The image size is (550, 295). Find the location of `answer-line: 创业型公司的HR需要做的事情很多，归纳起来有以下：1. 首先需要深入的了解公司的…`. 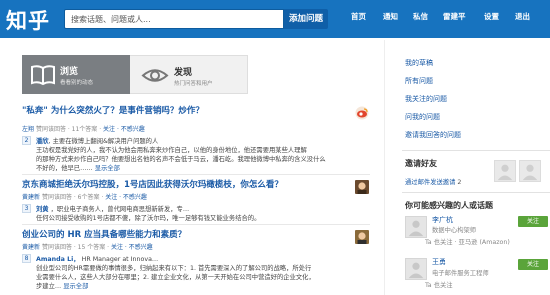

answer-line: 创业型公司的HR需要做的事情很多，归纳起来有以下：1. 首先需要深入的了解公司的… is located at coordinates (174, 268).